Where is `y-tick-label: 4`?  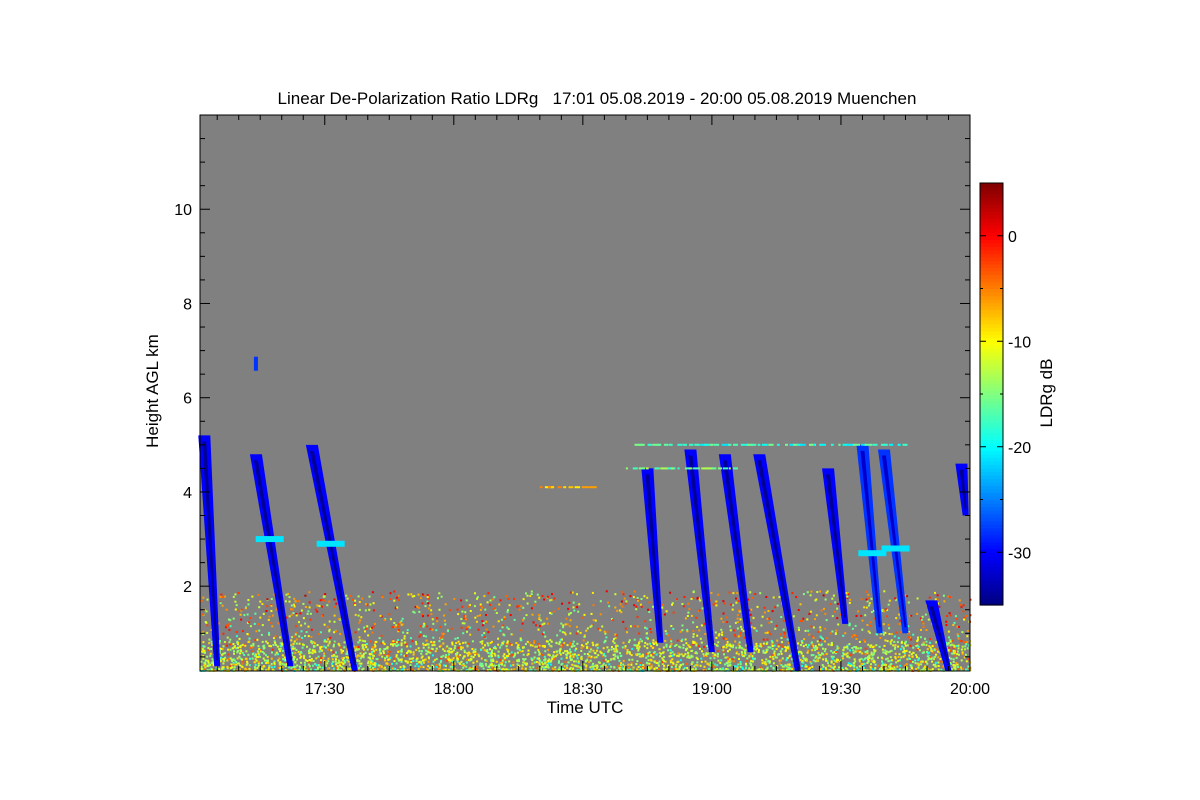 y-tick-label: 4 is located at coordinates (187, 493).